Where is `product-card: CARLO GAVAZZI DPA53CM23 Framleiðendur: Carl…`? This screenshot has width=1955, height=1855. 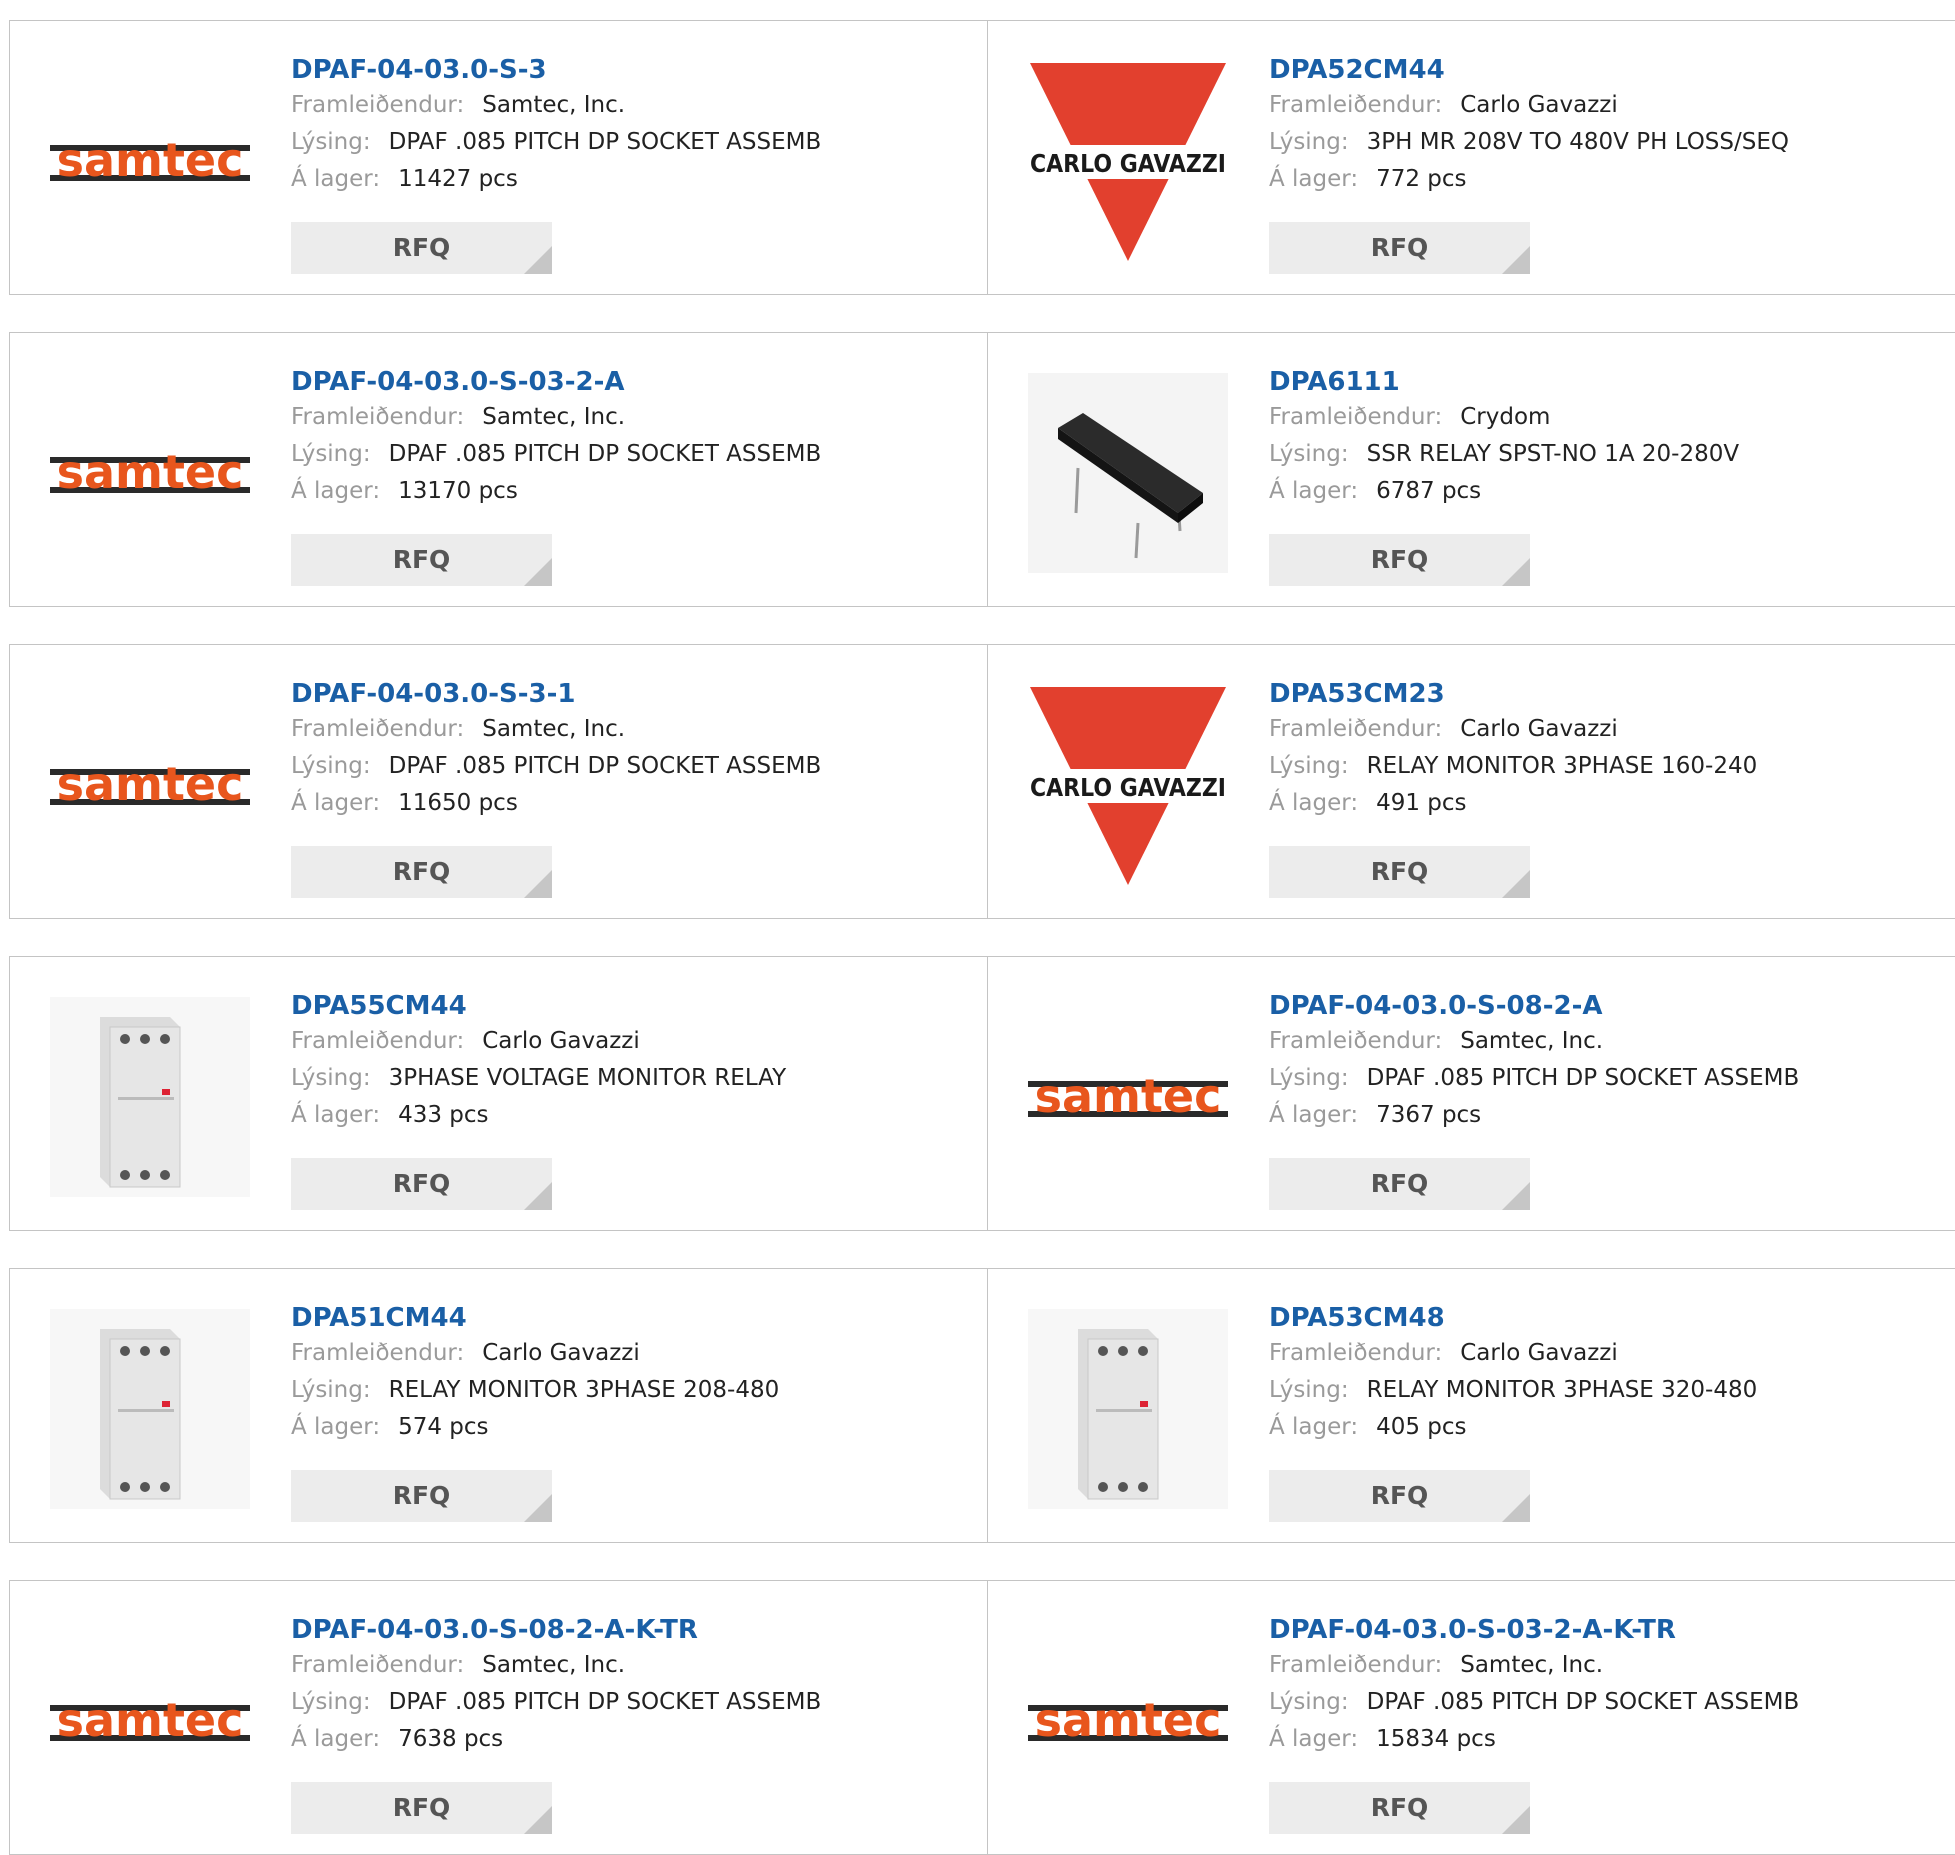
product-card: CARLO GAVAZZI DPA53CM23 Framleiðendur: Carl… is located at coordinates (1471, 781).